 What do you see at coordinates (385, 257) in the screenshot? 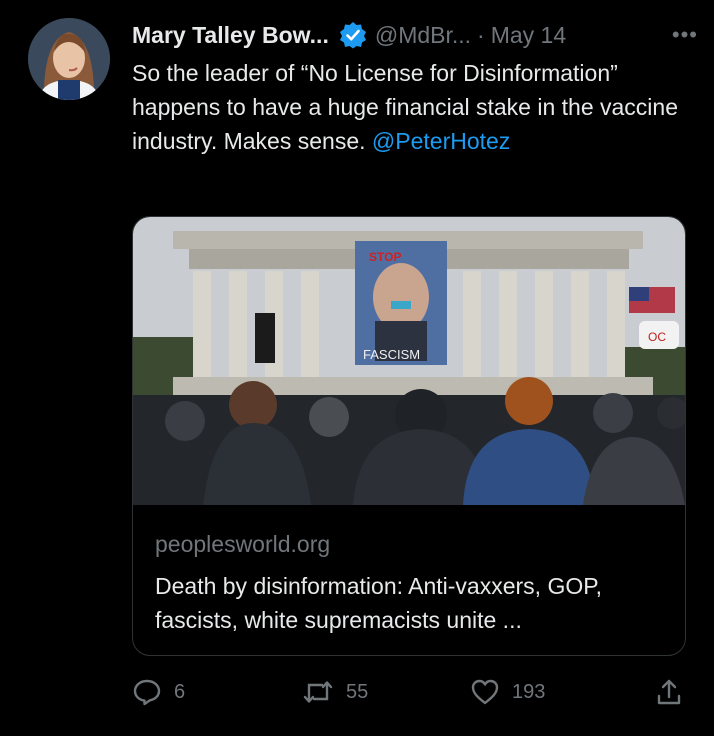
I see `banner-top-text: STOP` at bounding box center [385, 257].